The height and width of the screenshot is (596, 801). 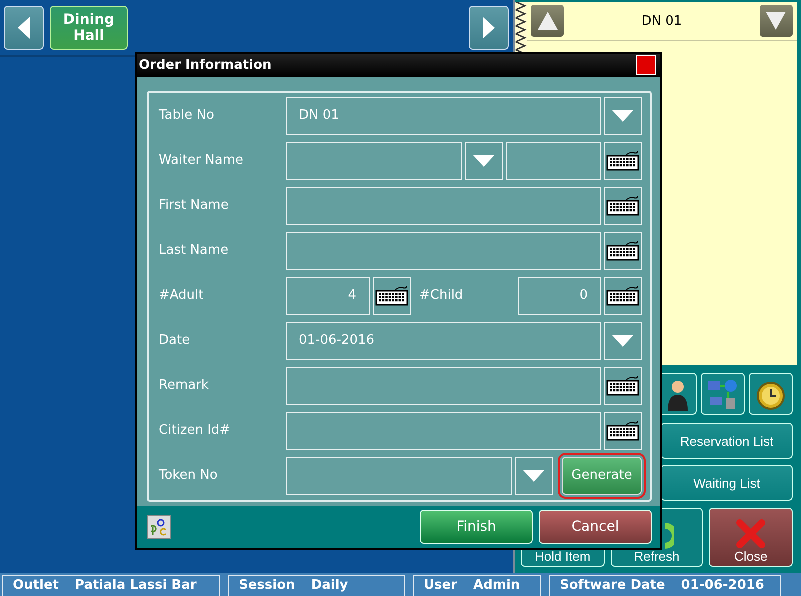 What do you see at coordinates (181, 296) in the screenshot?
I see `field-label: #Adult` at bounding box center [181, 296].